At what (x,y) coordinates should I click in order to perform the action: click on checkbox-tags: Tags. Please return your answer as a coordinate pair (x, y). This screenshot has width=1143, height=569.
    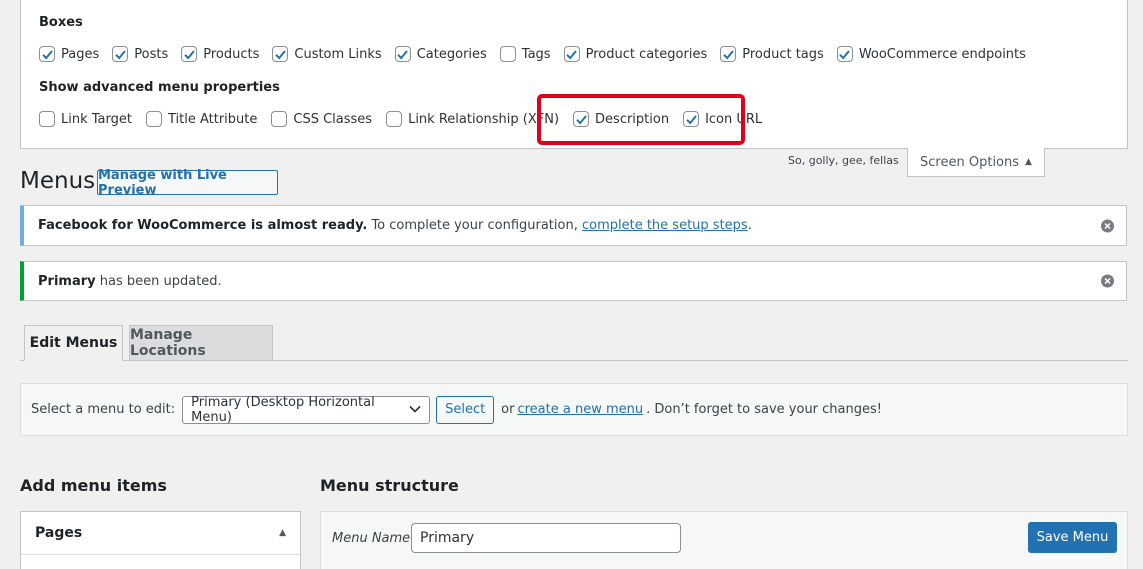
    Looking at the image, I should click on (525, 54).